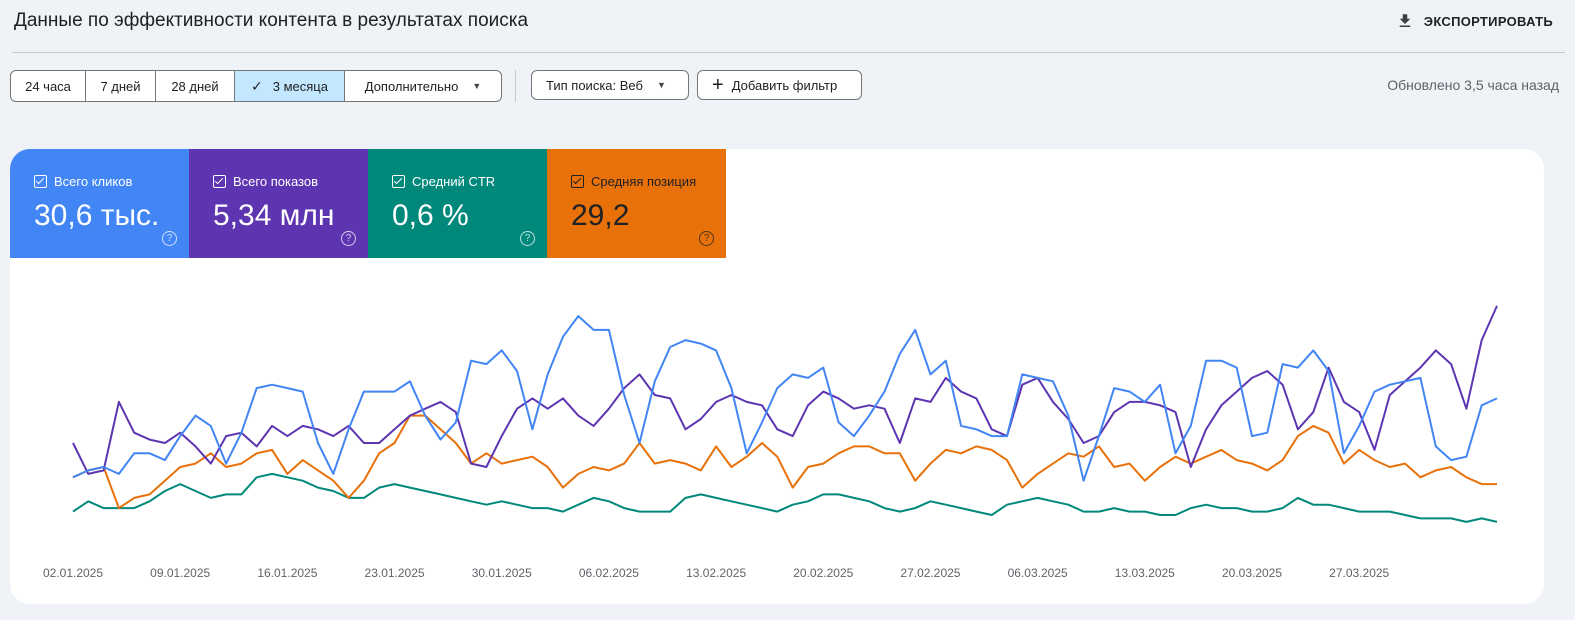 The image size is (1575, 620). What do you see at coordinates (180, 573) in the screenshot?
I see `x-tick-label: 09.01.2025` at bounding box center [180, 573].